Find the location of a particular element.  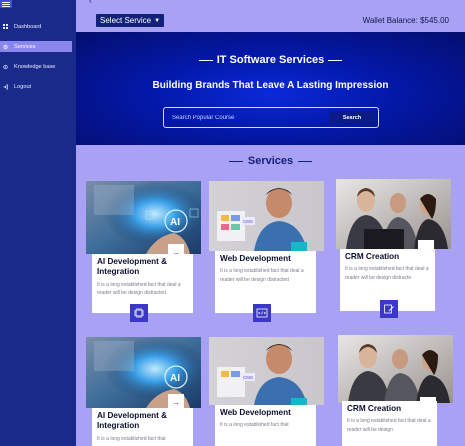

search-input is located at coordinates (247, 118).